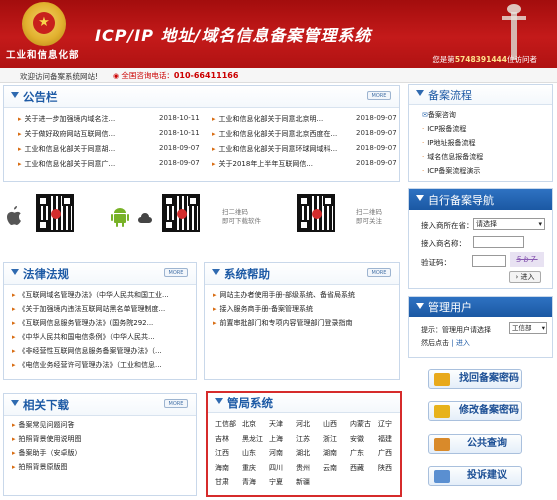 The height and width of the screenshot is (500, 557). Describe the element at coordinates (514, 32) in the screenshot. I see `huabiao-pillar-icon` at that location.